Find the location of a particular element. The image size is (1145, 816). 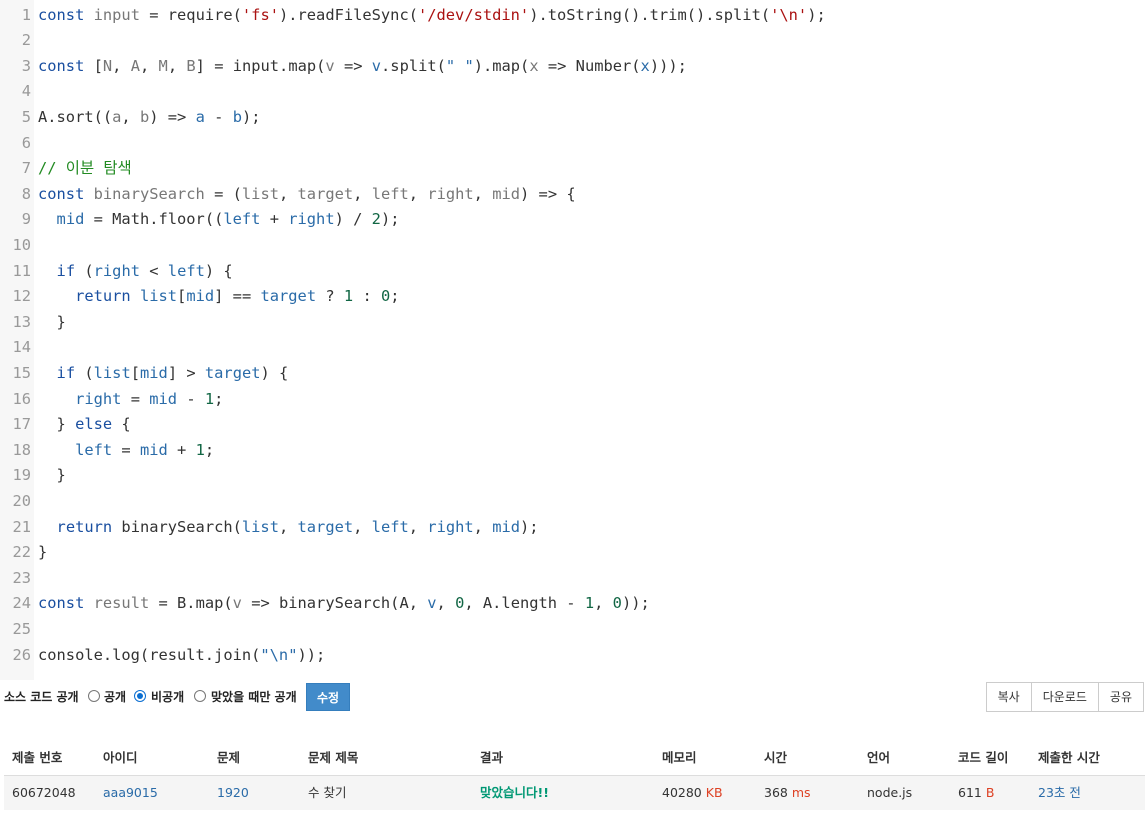

code-token: ); is located at coordinates (251, 117).